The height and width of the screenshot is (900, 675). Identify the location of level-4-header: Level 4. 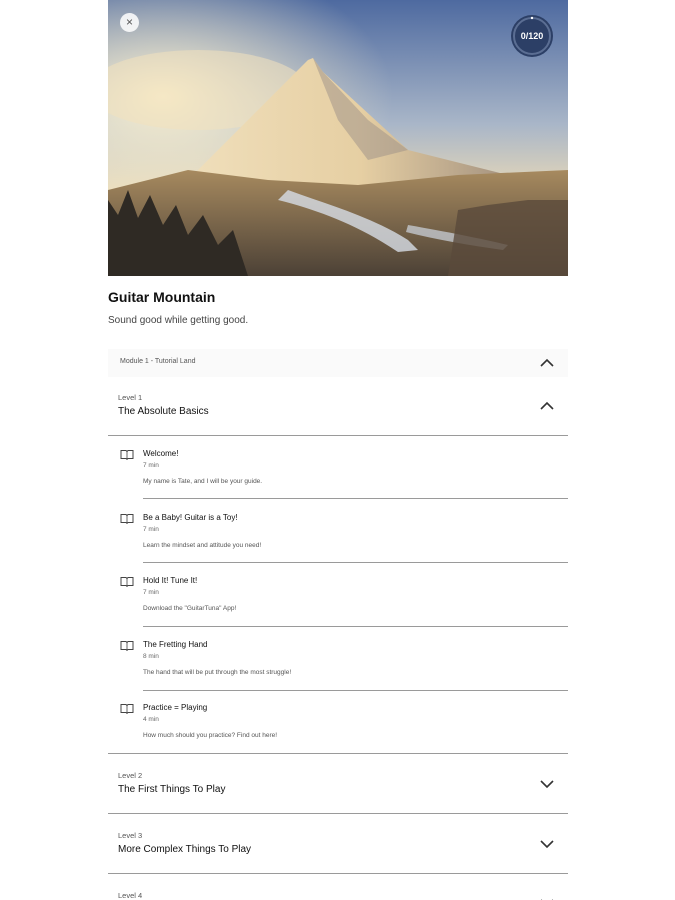
(338, 893).